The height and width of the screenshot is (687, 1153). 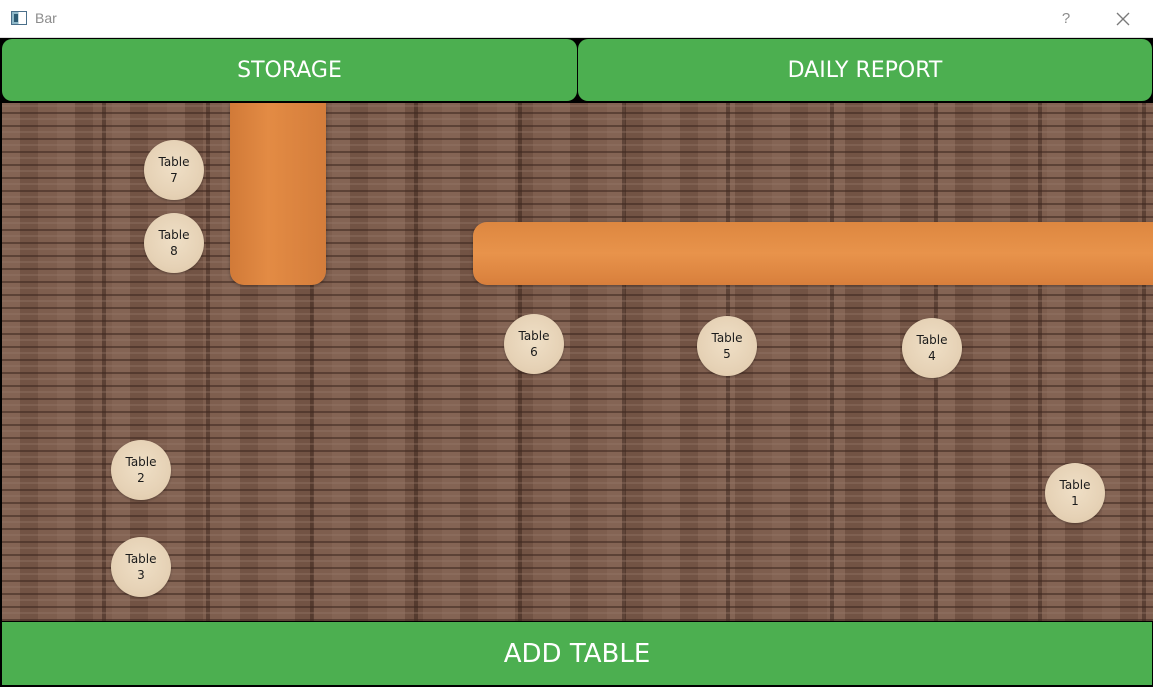 What do you see at coordinates (932, 348) in the screenshot?
I see `table-4: Table 4` at bounding box center [932, 348].